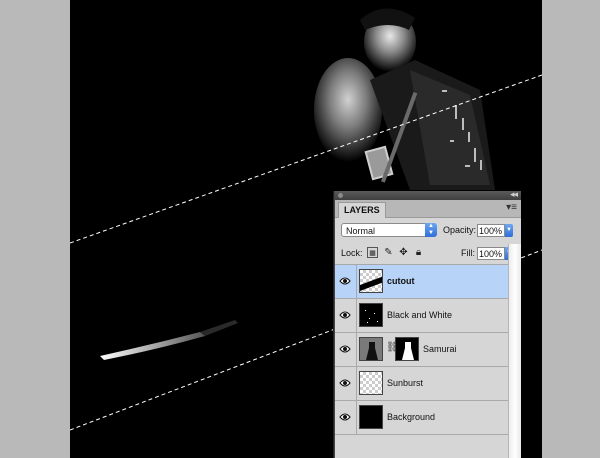  What do you see at coordinates (428, 384) in the screenshot?
I see `layer-row-sunburst: Sunburst` at bounding box center [428, 384].